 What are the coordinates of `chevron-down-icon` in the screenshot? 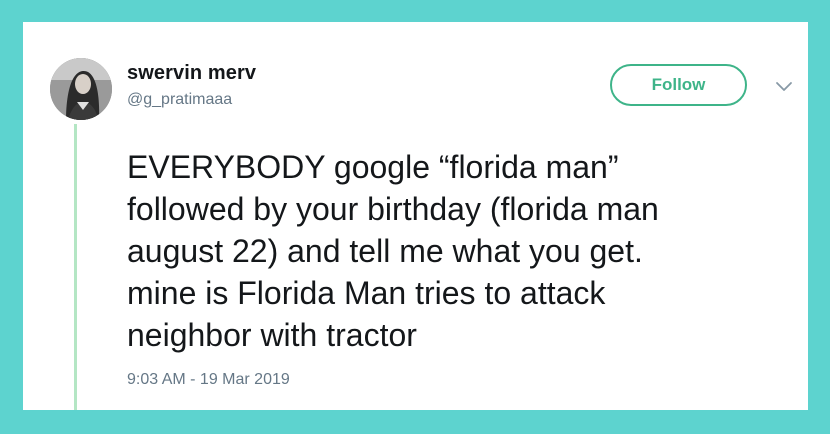 It's located at (784, 86).